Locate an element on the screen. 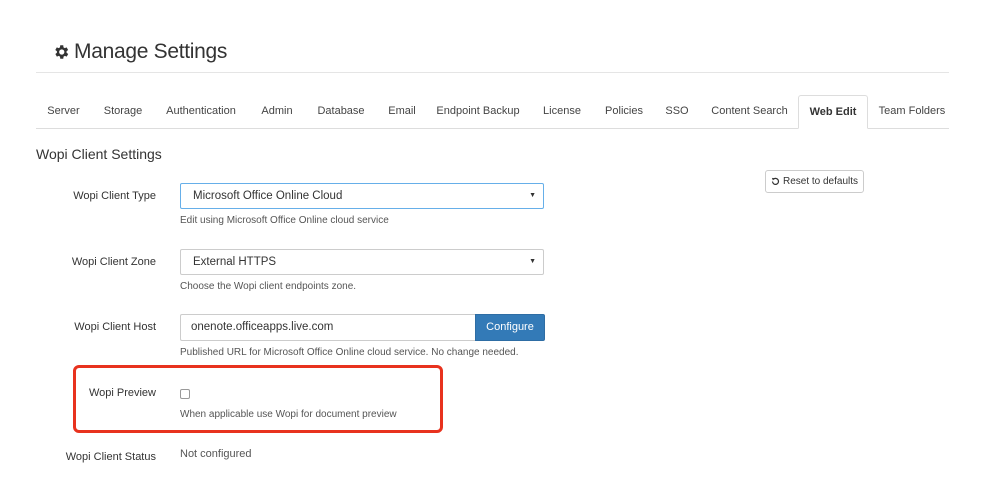  status-label: Wopi Client Status is located at coordinates (110, 457).